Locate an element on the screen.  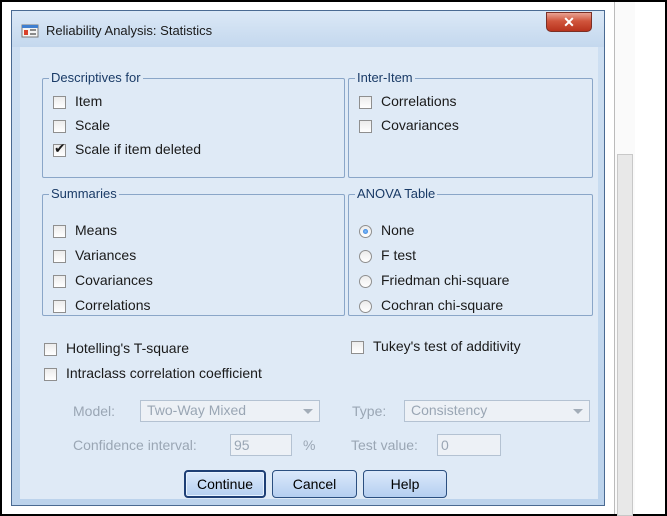
item-checkbox is located at coordinates (59, 102).